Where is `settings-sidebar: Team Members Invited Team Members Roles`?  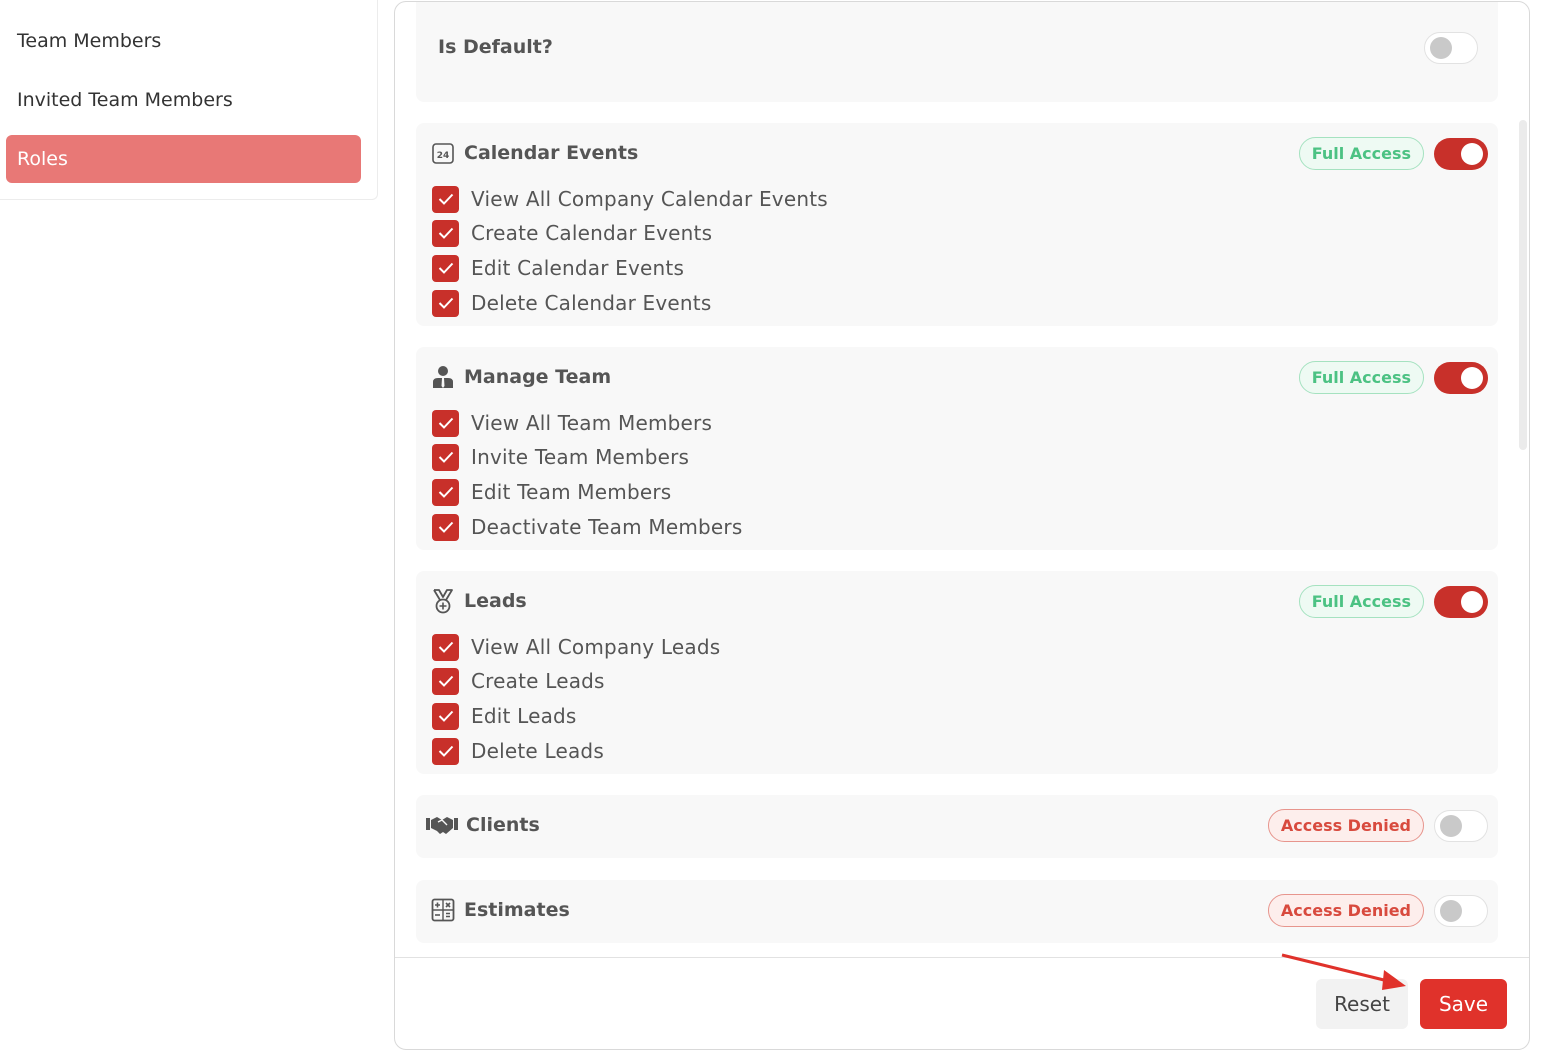 settings-sidebar: Team Members Invited Team Members Roles is located at coordinates (189, 100).